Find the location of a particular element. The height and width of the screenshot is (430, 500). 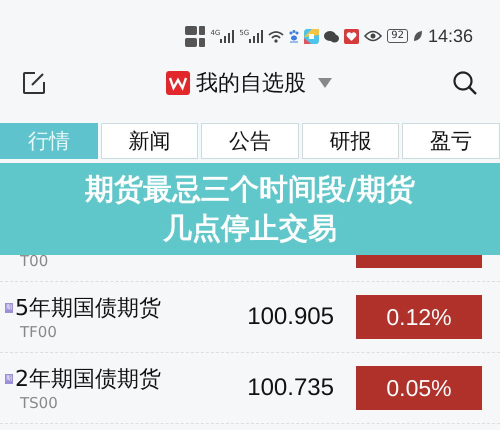

battery-level: 92 is located at coordinates (397, 36).